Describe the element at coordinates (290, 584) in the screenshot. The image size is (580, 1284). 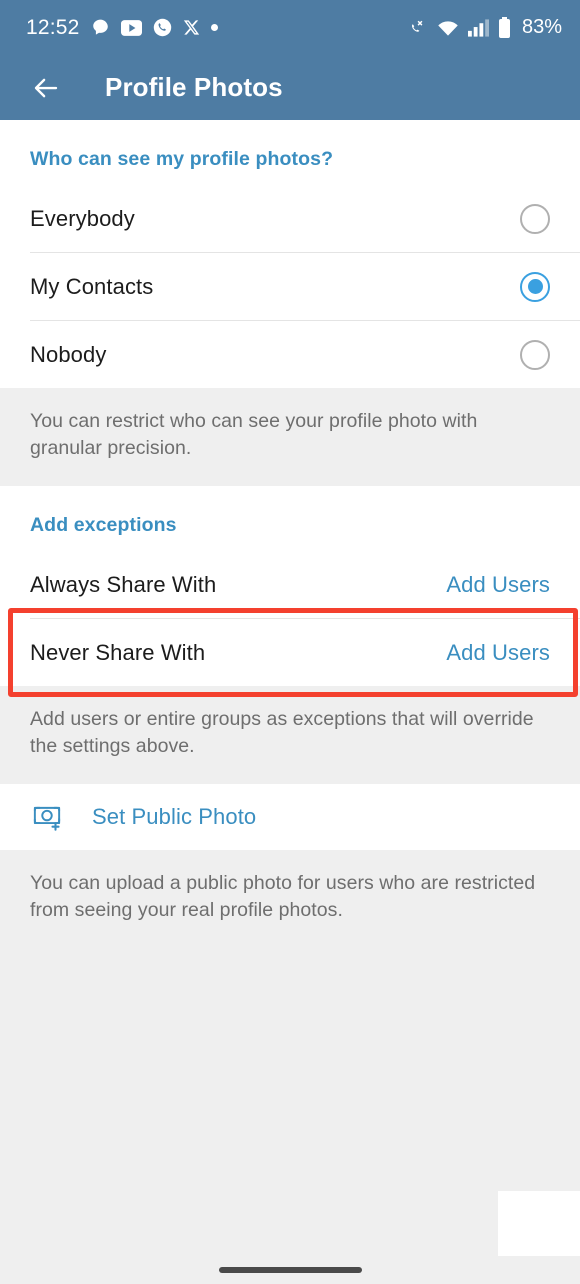
I see `always-share-with-row: Always Share With Add Users` at that location.